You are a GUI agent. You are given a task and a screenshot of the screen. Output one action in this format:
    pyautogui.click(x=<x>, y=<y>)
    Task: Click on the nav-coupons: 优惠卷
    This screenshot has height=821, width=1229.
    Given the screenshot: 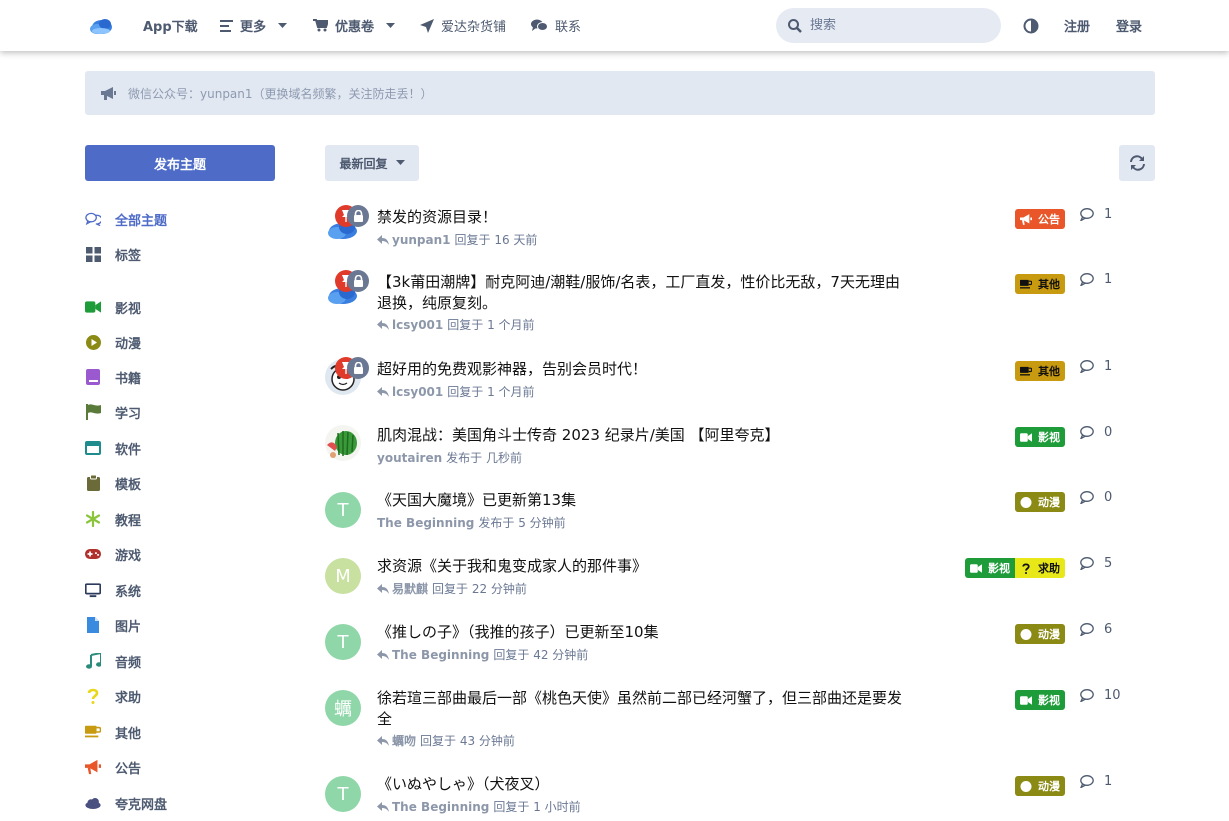 What is the action you would take?
    pyautogui.click(x=354, y=25)
    